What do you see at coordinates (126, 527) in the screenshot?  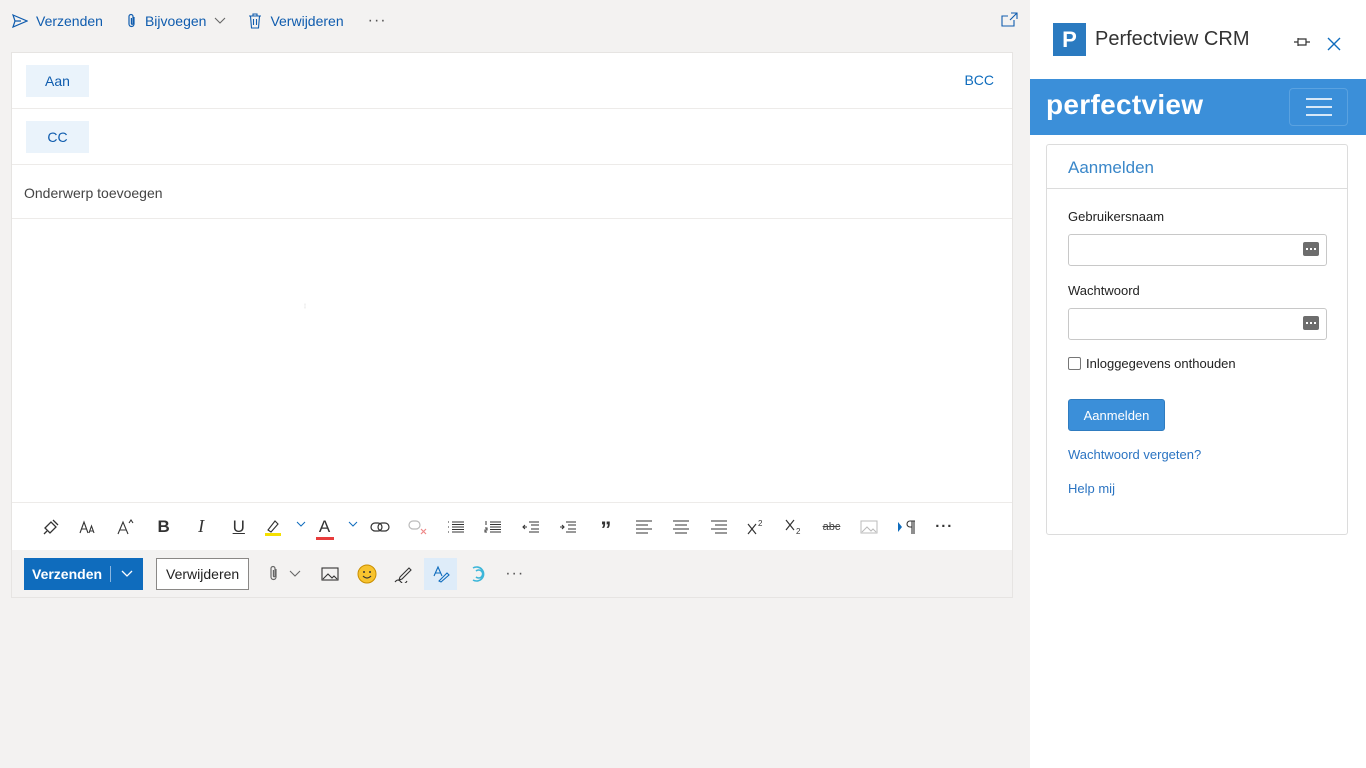 I see `grow-font-icon` at bounding box center [126, 527].